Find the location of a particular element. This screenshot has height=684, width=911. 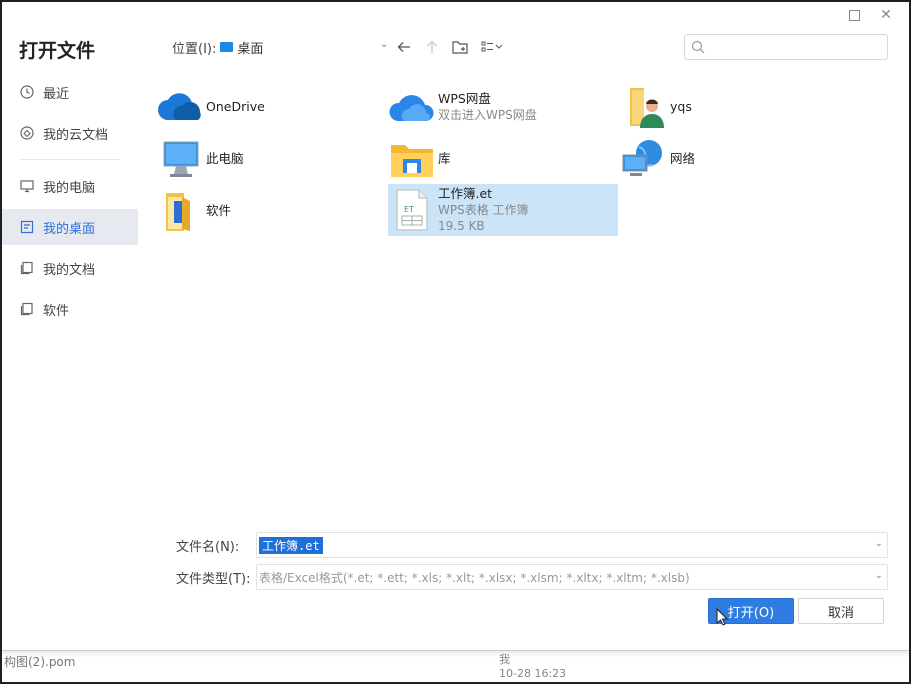

close-icon: ✕ is located at coordinates (886, 15).